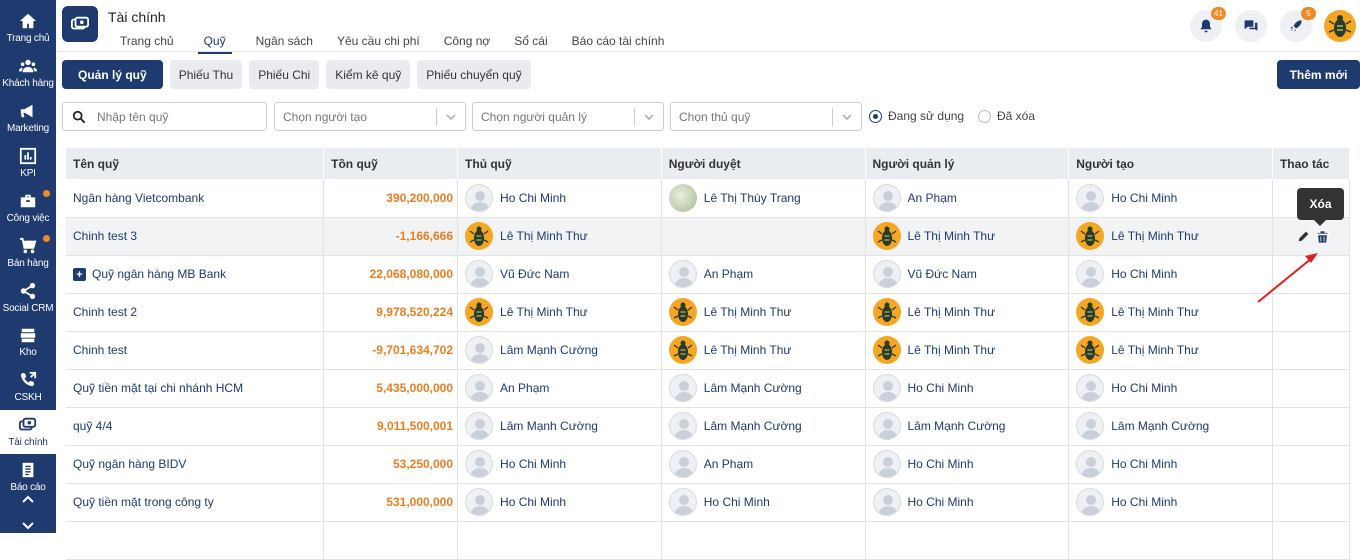 This screenshot has height=560, width=1360. I want to click on chevron-up-icon, so click(28, 500).